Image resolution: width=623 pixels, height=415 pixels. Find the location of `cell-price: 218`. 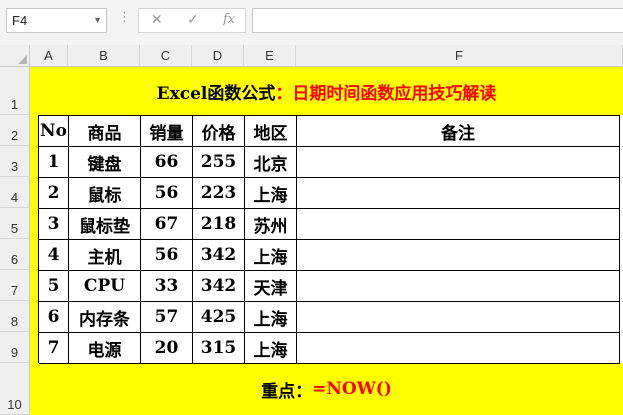

cell-price: 218 is located at coordinates (219, 224).